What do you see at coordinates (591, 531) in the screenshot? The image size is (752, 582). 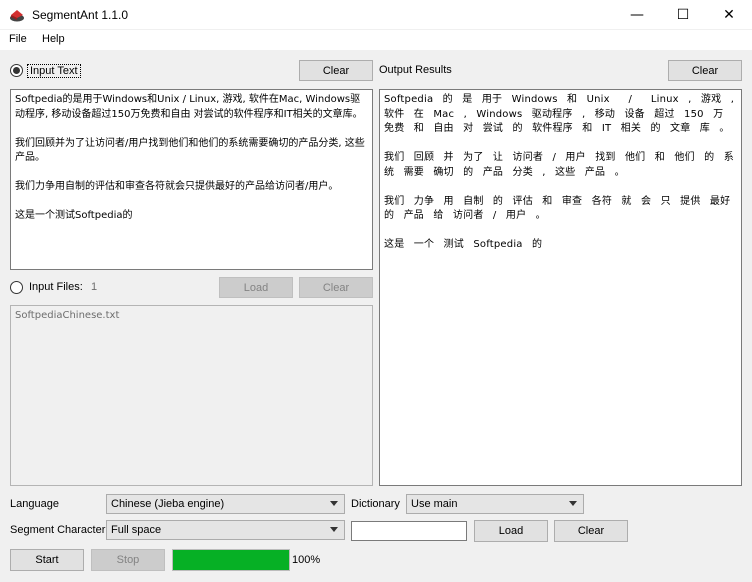 I see `dictionary-clear-button: Clear` at bounding box center [591, 531].